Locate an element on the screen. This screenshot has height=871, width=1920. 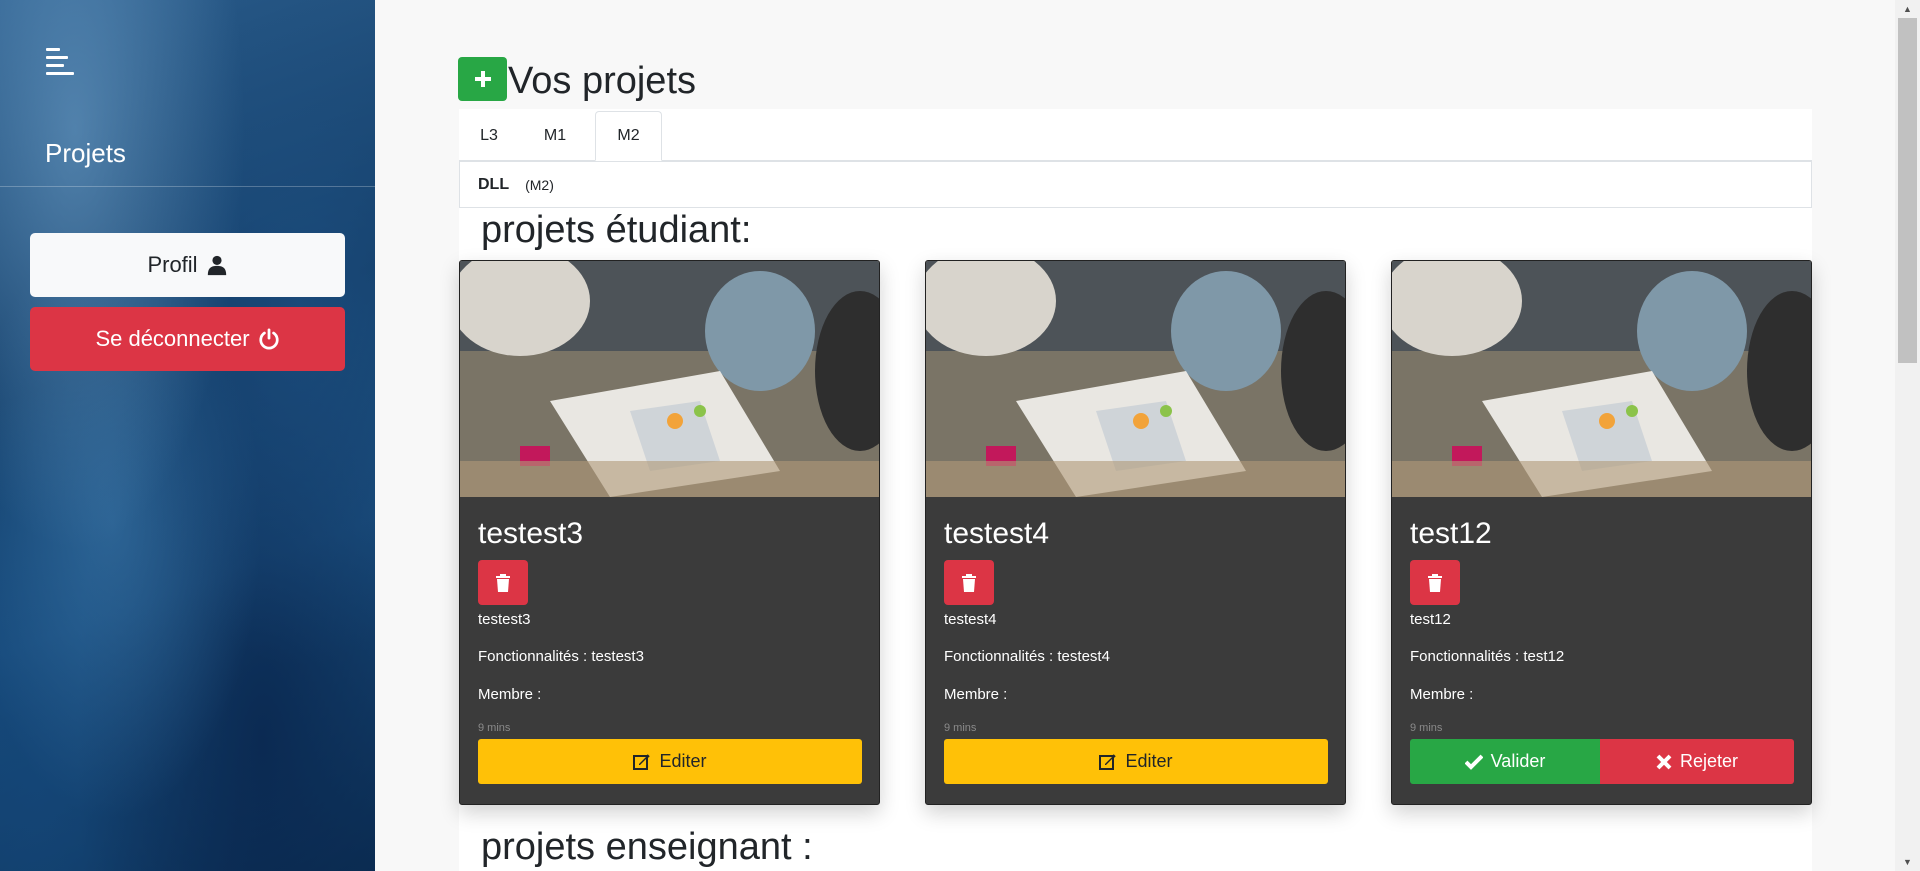
times-icon is located at coordinates (1664, 761).